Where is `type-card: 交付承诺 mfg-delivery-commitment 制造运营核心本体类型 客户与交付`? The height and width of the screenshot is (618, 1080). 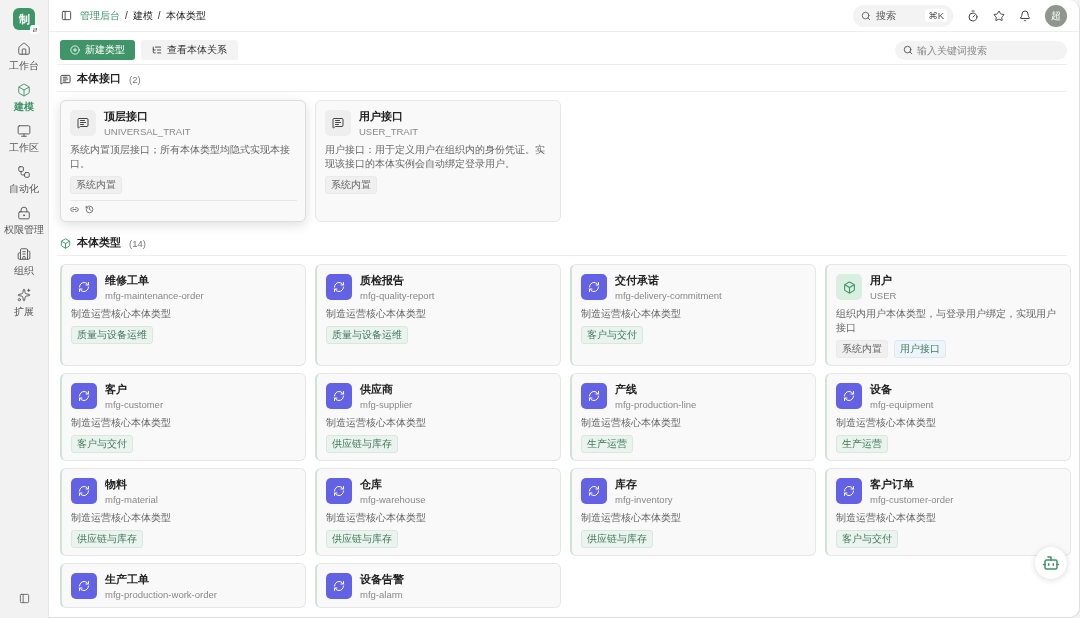
type-card: 交付承诺 mfg-delivery-commitment 制造运营核心本体类型 客户与交付 is located at coordinates (693, 315).